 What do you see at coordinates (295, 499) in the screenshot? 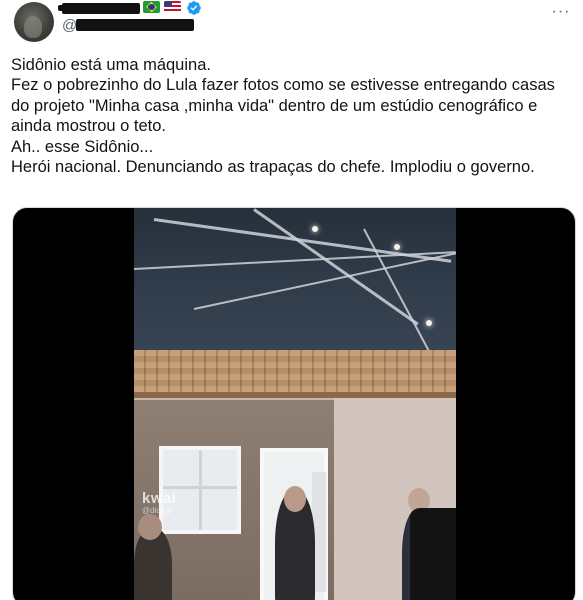
I see `person-center-head` at bounding box center [295, 499].